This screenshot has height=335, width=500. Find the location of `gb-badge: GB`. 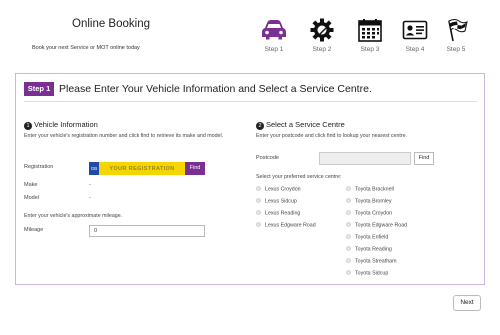

gb-badge: GB is located at coordinates (94, 168).